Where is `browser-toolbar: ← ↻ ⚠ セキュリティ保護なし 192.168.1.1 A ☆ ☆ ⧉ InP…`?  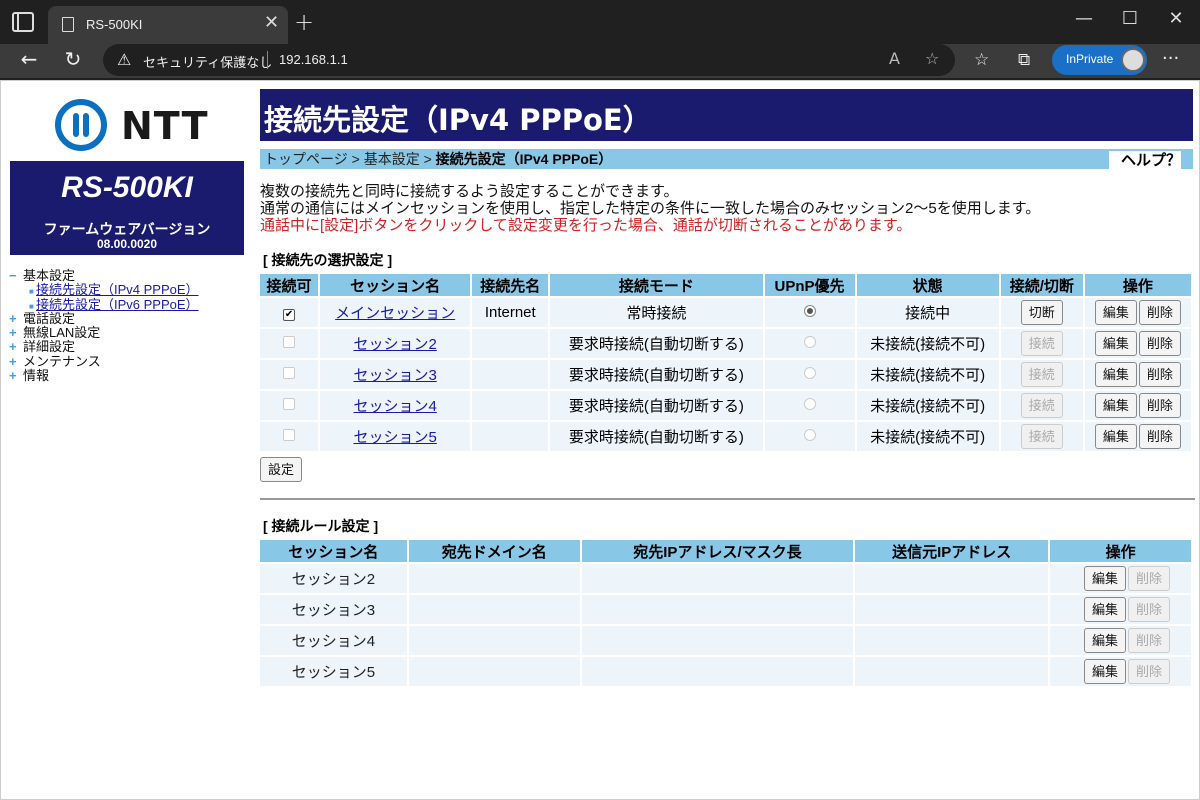
browser-toolbar: ← ↻ ⚠ セキュリティ保護なし 192.168.1.1 A ☆ ☆ ⧉ InP… is located at coordinates (600, 61).